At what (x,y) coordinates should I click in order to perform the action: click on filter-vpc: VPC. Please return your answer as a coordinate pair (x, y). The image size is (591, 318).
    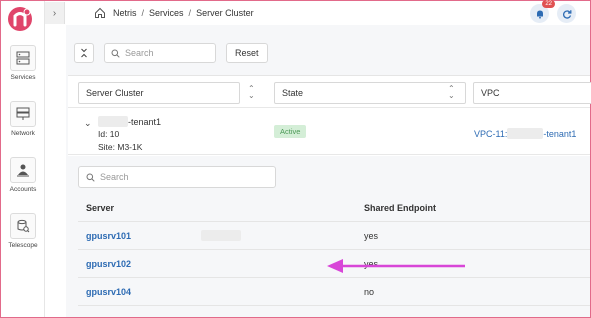
    Looking at the image, I should click on (532, 93).